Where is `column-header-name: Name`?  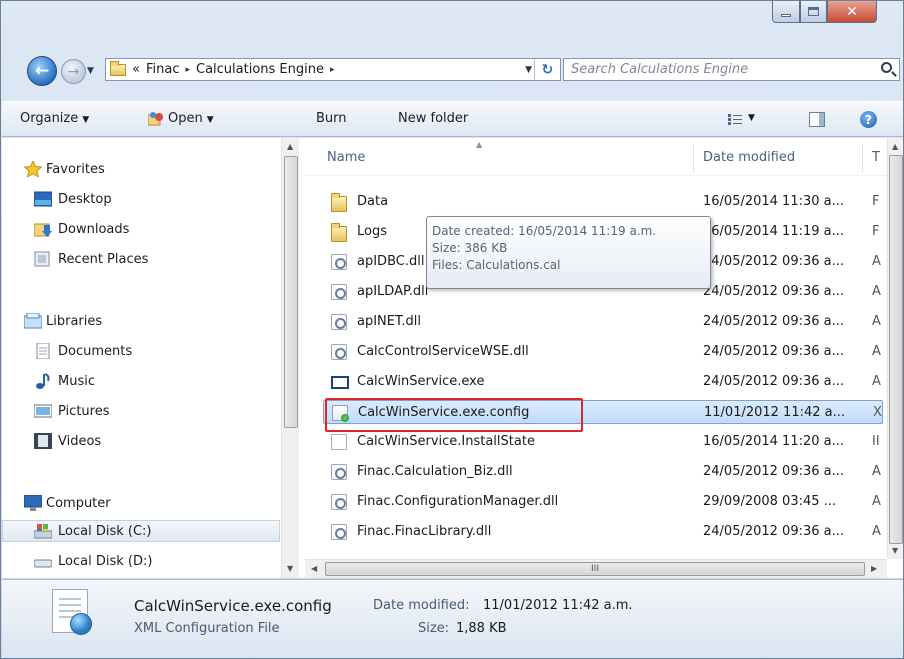 column-header-name: Name is located at coordinates (346, 157).